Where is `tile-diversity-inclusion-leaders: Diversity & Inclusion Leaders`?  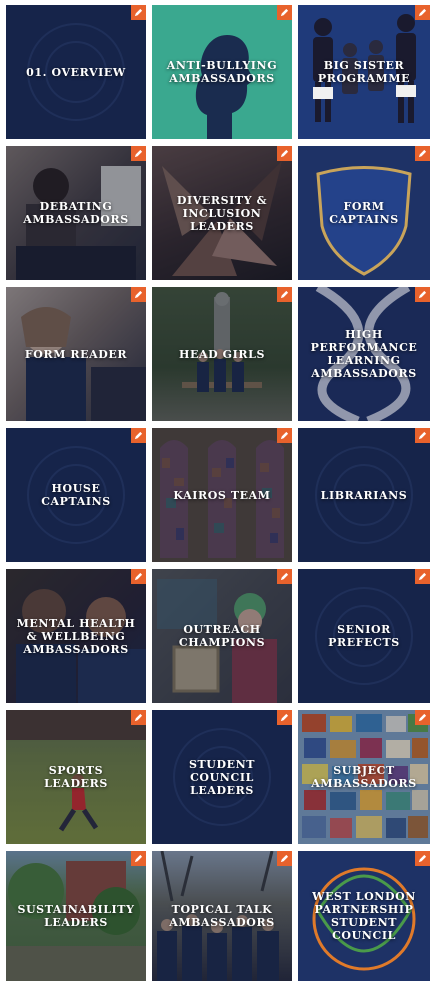 tile-diversity-inclusion-leaders: Diversity & Inclusion Leaders is located at coordinates (222, 213).